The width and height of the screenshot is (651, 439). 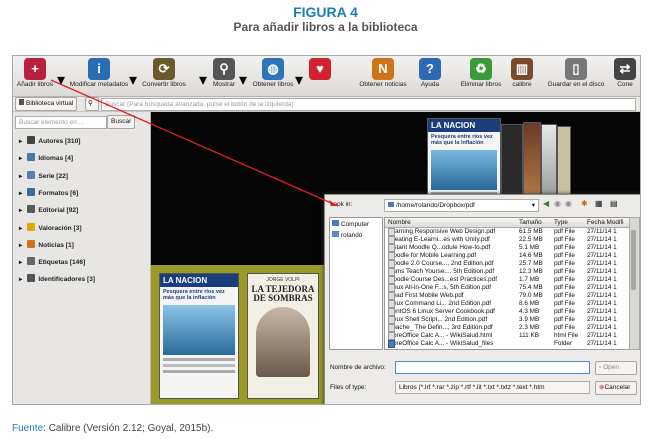 I want to click on annotation-arrow, so click(x=194, y=143).